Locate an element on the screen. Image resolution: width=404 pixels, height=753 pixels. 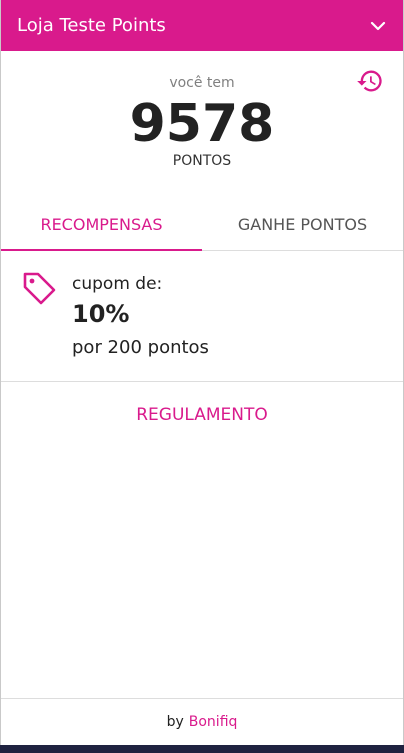
store-title: Loja Teste Points is located at coordinates (91, 25).